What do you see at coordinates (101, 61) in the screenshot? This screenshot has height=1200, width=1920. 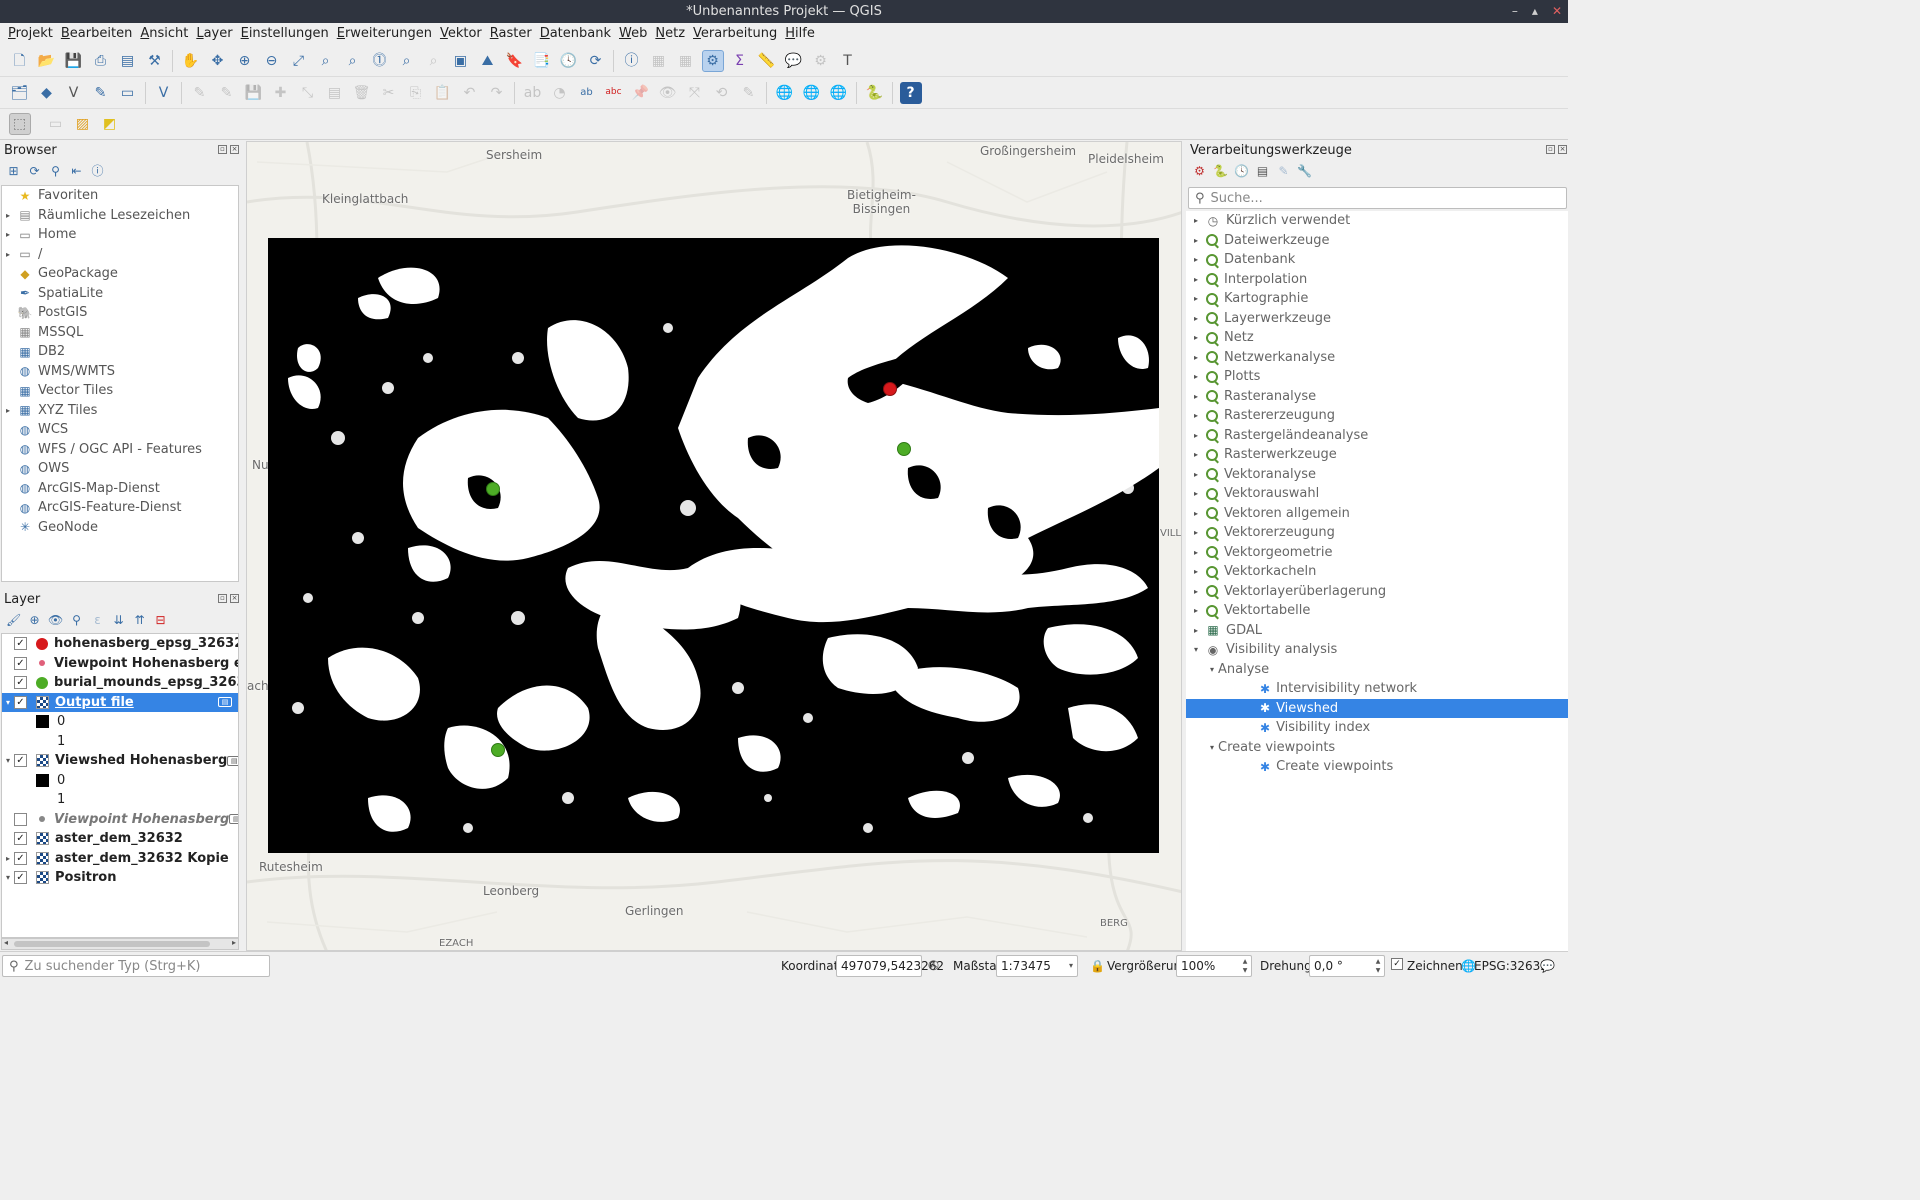 I see `new-print-layout-icon: ⎙` at bounding box center [101, 61].